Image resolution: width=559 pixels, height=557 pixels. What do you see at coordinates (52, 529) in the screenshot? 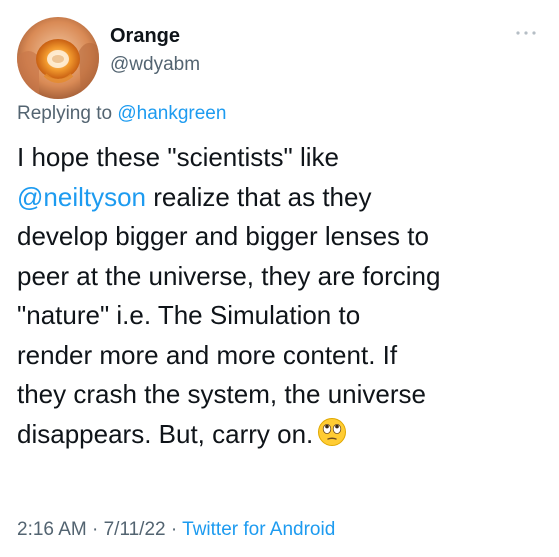
I see `tweet-time: 2:16 AM` at bounding box center [52, 529].